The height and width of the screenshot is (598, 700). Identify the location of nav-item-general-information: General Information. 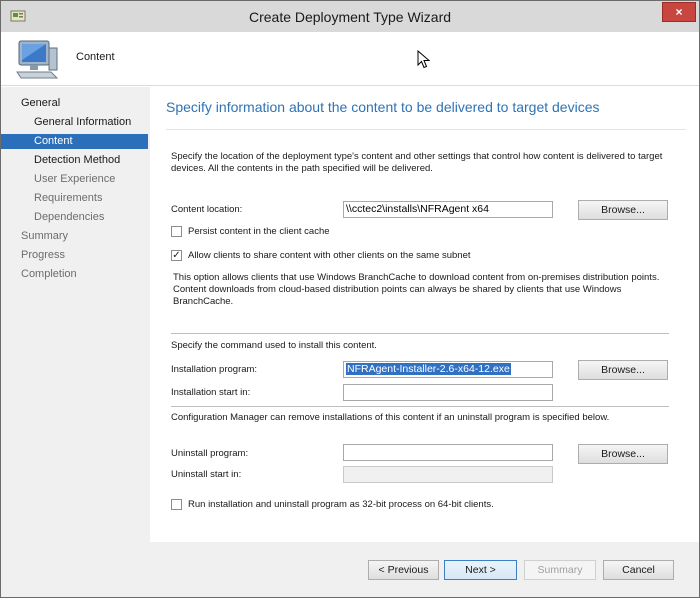
(74, 122).